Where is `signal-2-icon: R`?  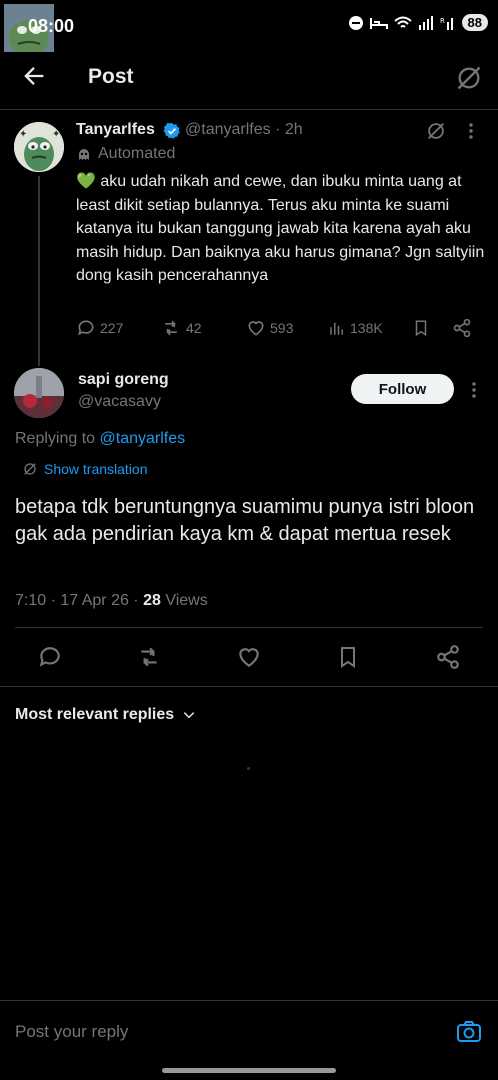
signal-2-icon: R is located at coordinates (446, 23).